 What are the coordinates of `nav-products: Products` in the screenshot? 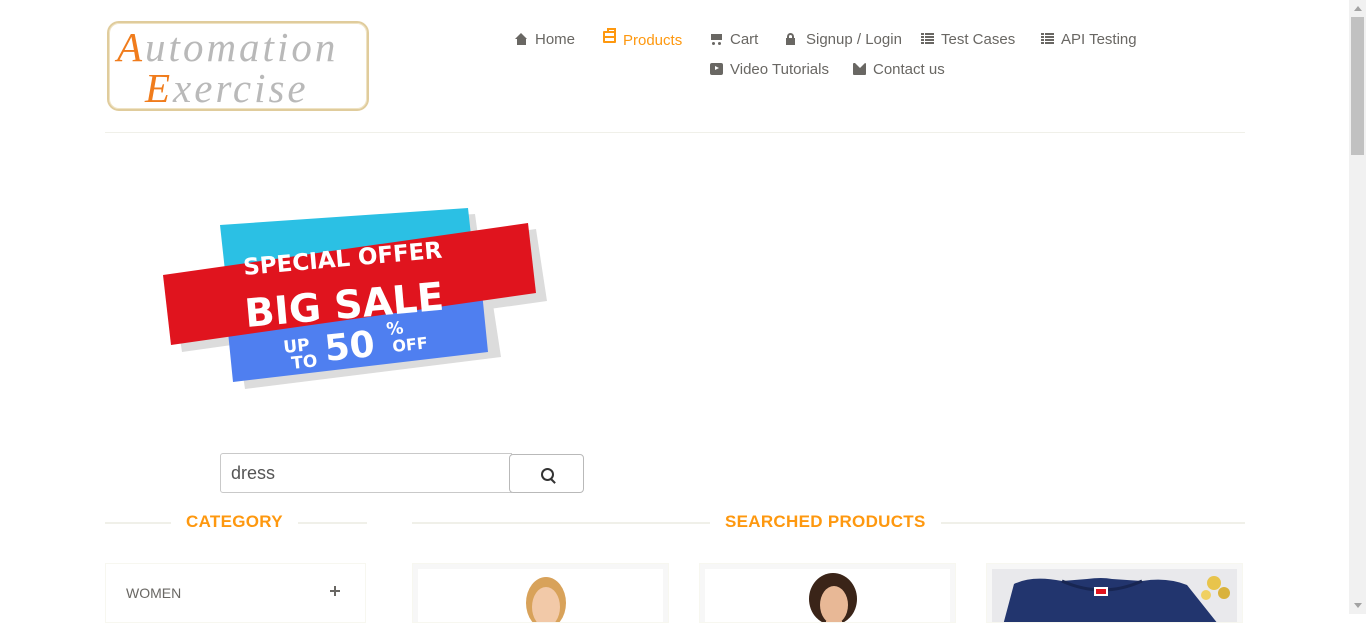 It's located at (643, 38).